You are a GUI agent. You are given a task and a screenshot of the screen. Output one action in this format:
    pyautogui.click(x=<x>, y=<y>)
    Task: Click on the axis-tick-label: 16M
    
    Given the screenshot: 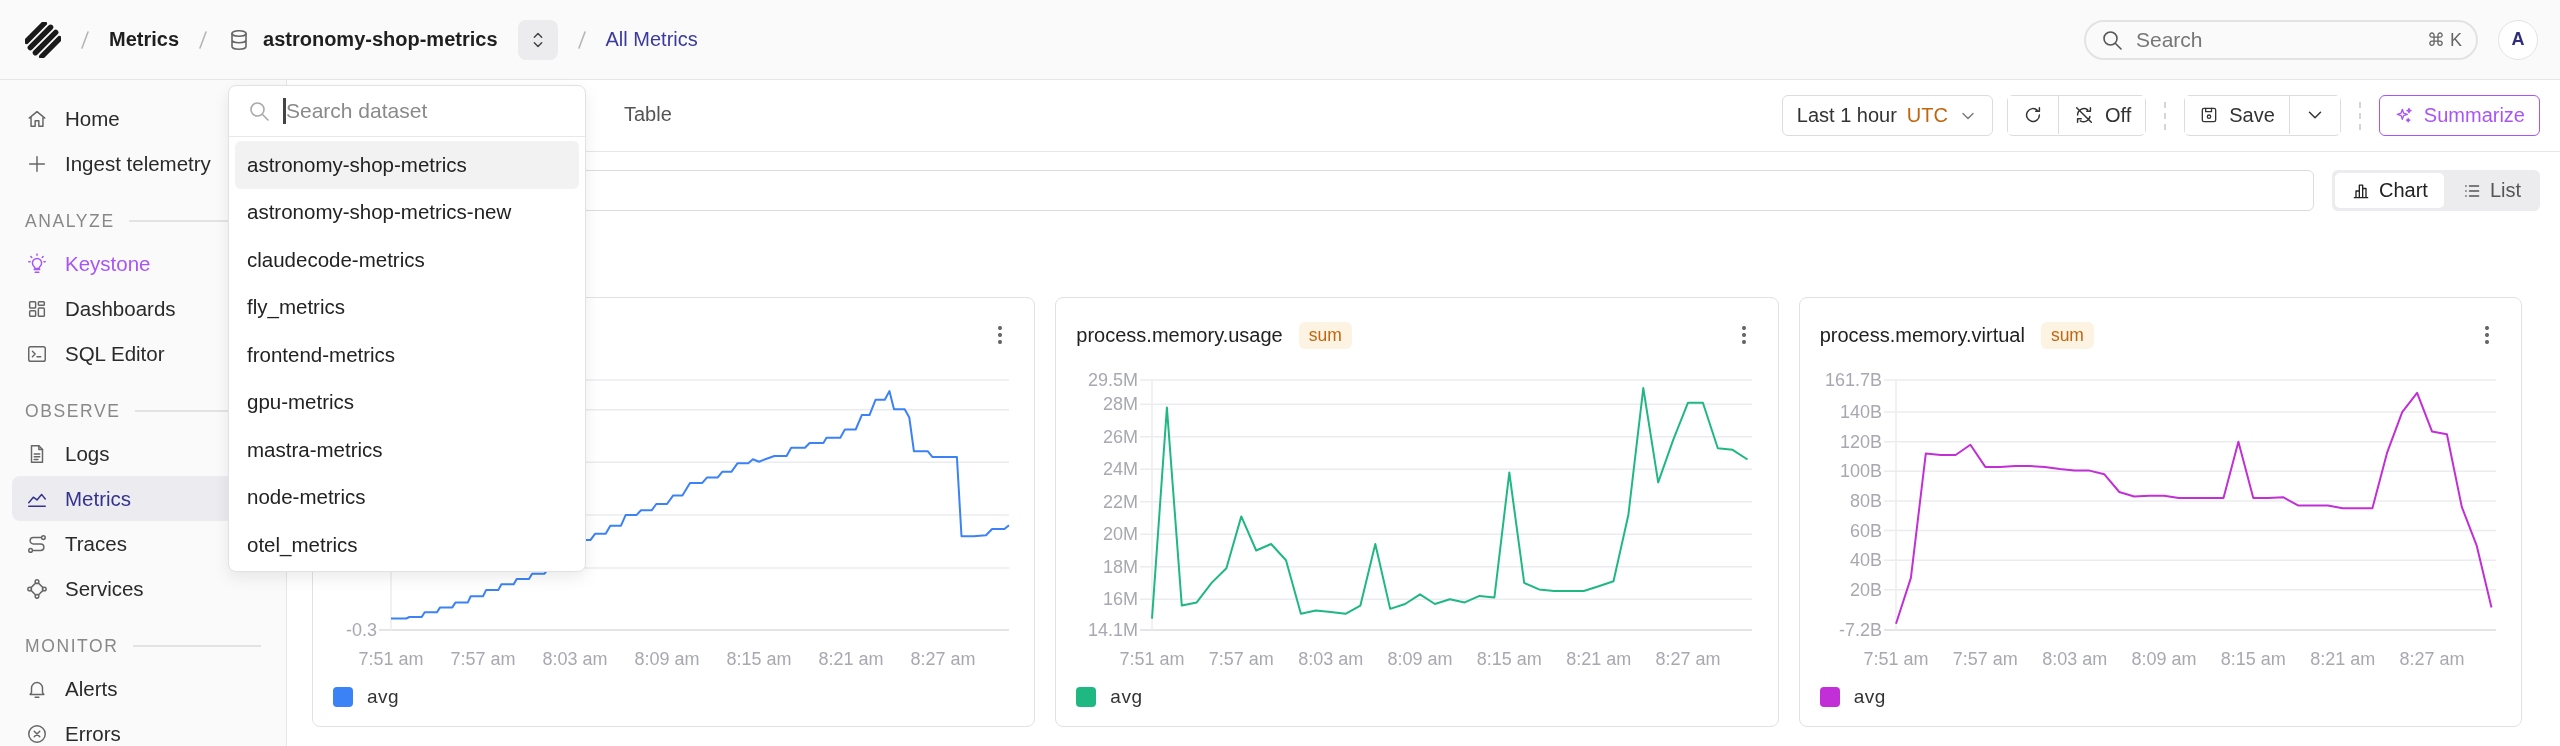 What is the action you would take?
    pyautogui.click(x=1121, y=599)
    